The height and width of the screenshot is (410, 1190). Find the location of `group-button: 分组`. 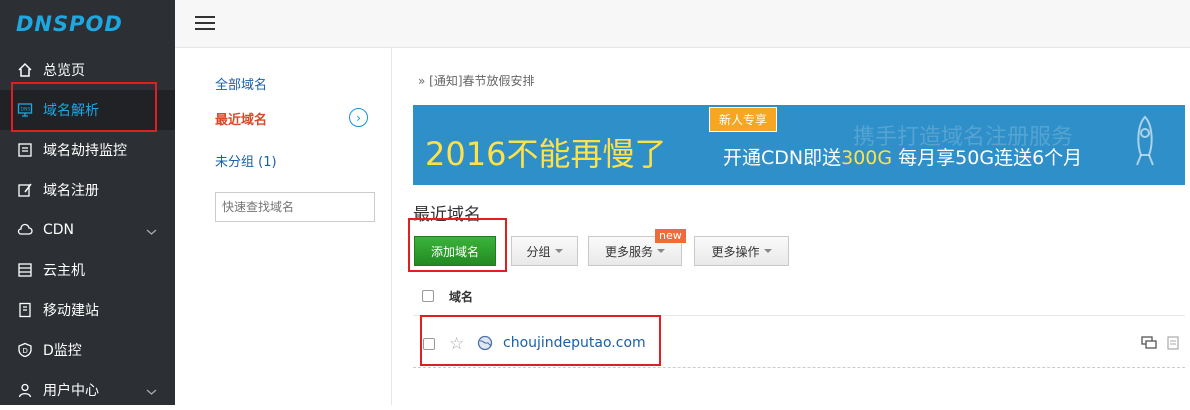

group-button: 分组 is located at coordinates (544, 251).